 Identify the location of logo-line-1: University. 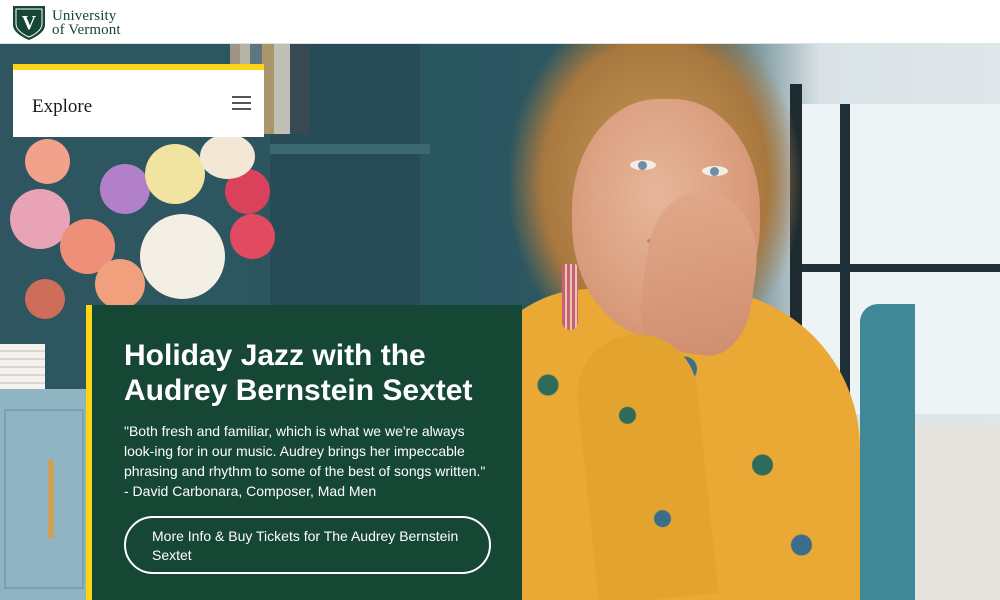
(84, 16).